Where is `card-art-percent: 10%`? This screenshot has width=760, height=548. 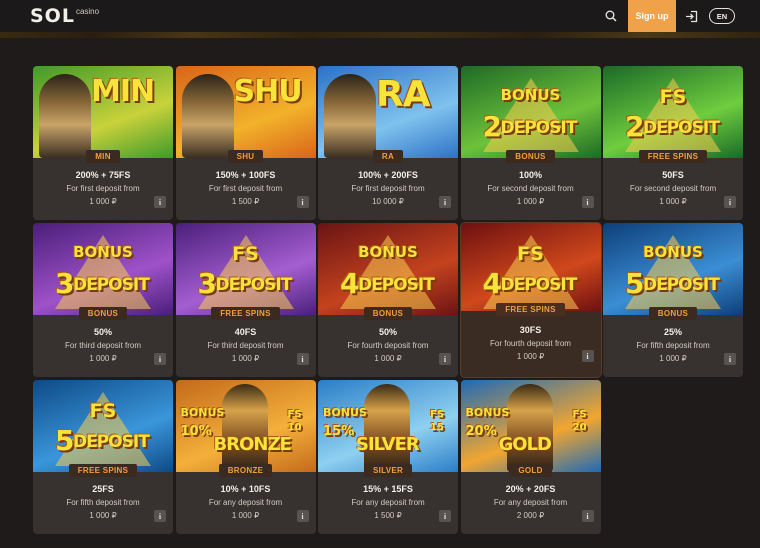 card-art-percent: 10% is located at coordinates (196, 431).